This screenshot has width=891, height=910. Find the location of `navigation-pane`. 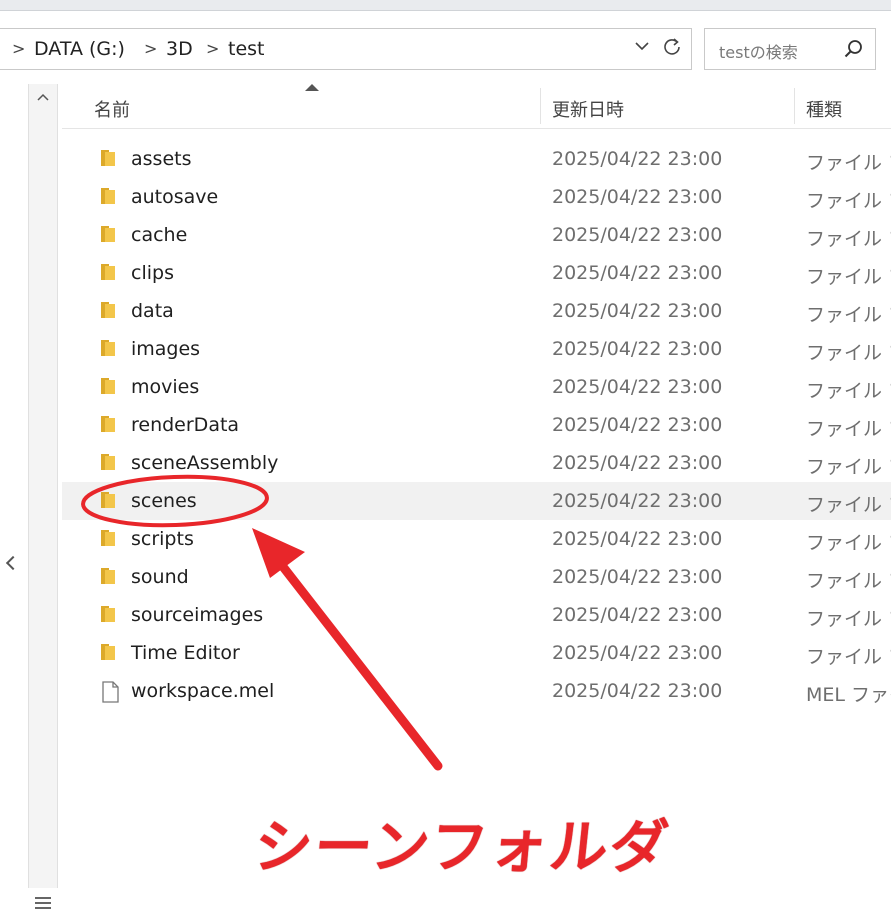

navigation-pane is located at coordinates (14, 484).